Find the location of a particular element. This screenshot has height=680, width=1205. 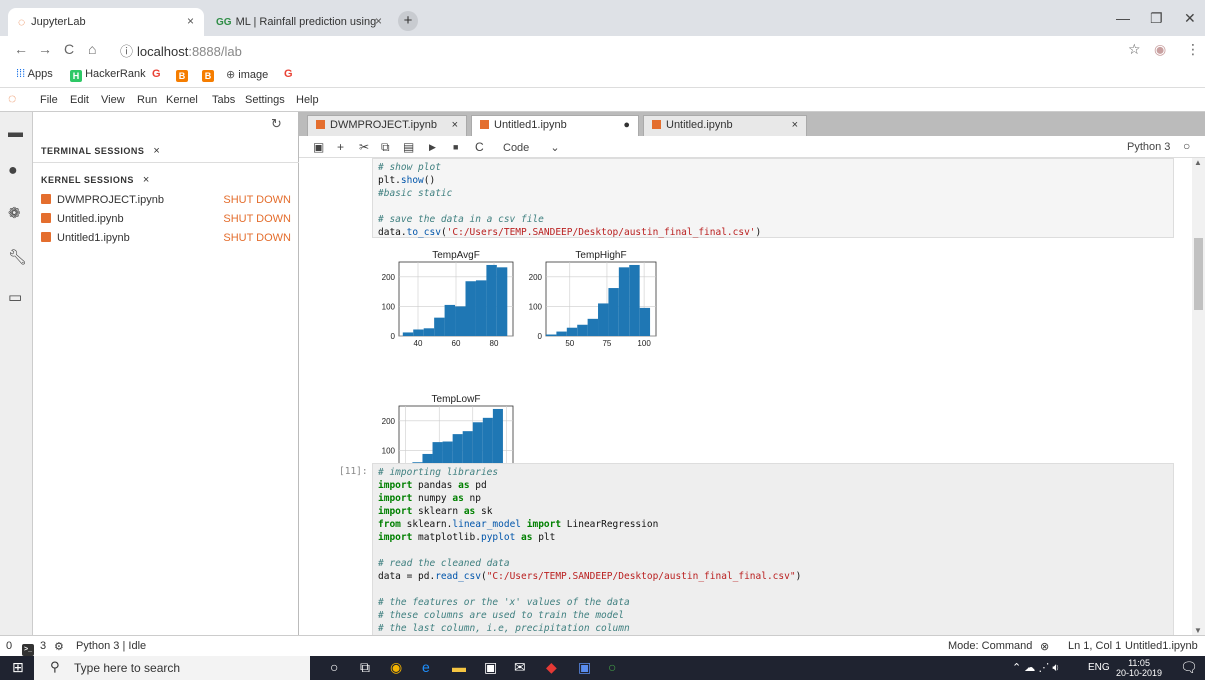

kernel-name: Python 3 is located at coordinates (1148, 147).